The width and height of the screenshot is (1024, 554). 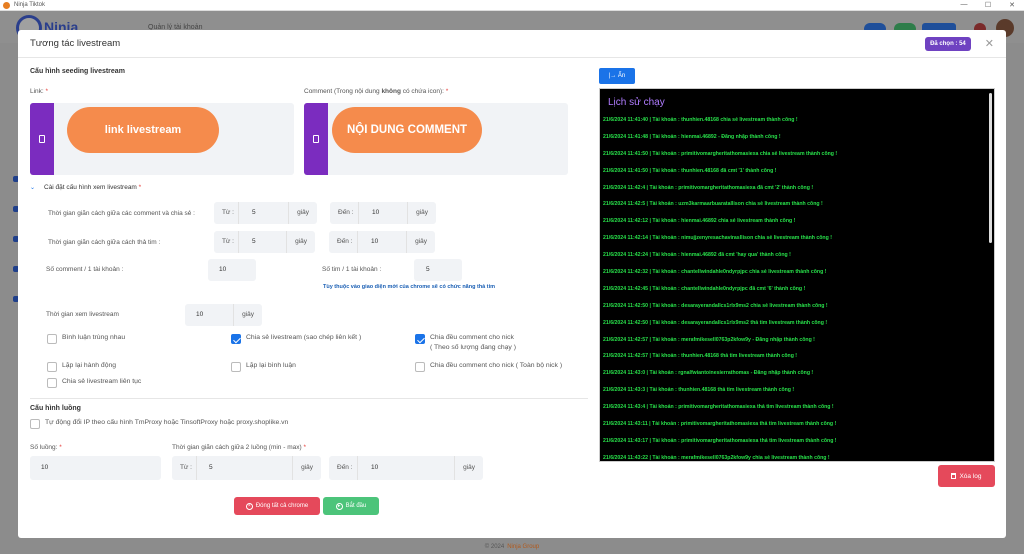 I want to click on start-button: ▸ Bắt đầu, so click(x=351, y=506).